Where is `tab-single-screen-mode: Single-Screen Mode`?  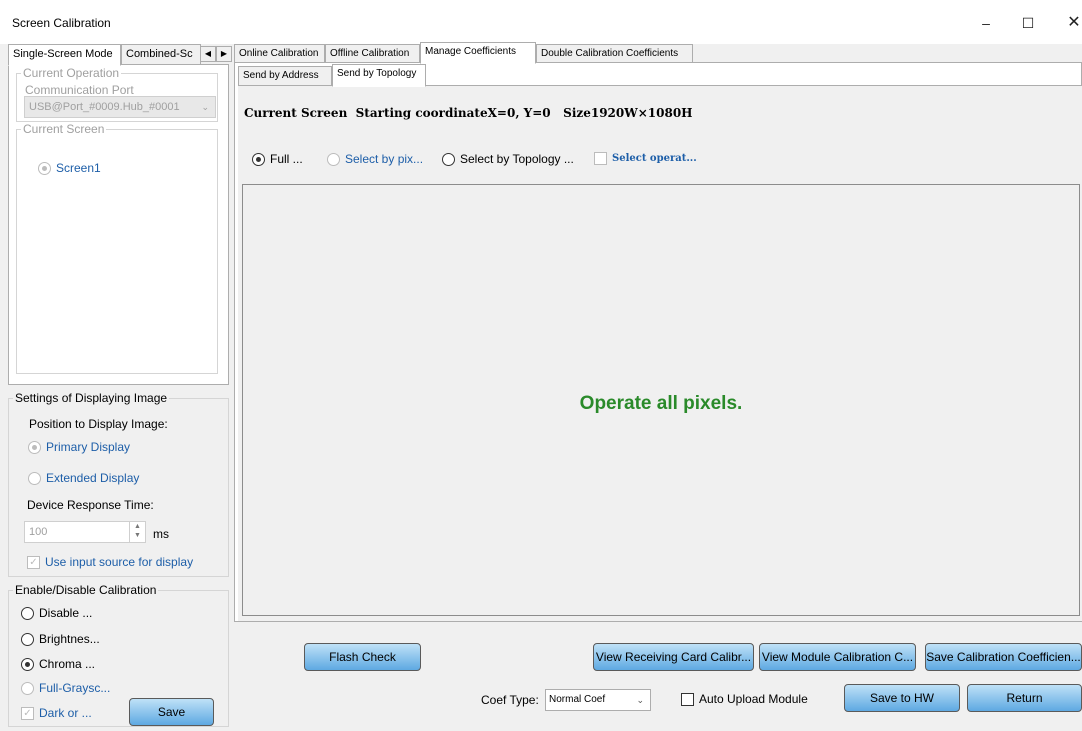
tab-single-screen-mode: Single-Screen Mode is located at coordinates (64, 55).